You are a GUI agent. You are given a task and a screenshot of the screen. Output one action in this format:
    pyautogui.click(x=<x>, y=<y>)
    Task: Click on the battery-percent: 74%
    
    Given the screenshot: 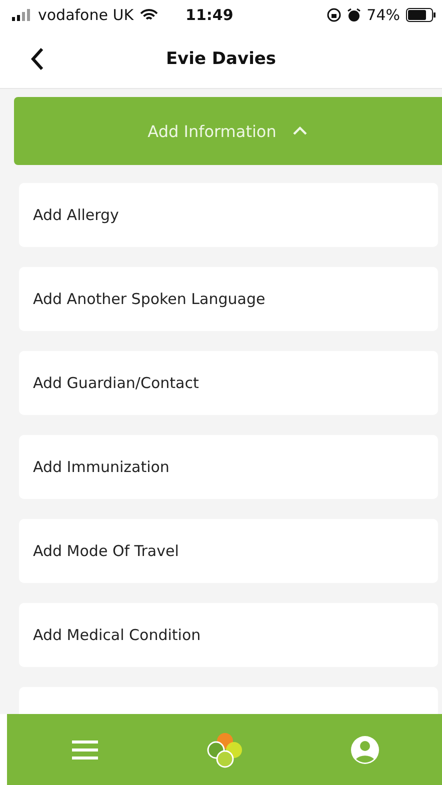 What is the action you would take?
    pyautogui.click(x=383, y=15)
    